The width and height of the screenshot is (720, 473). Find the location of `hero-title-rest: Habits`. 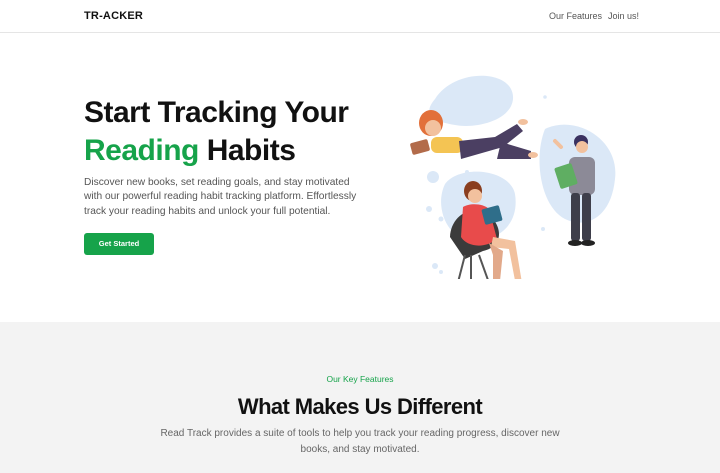

hero-title-rest: Habits is located at coordinates (247, 150).